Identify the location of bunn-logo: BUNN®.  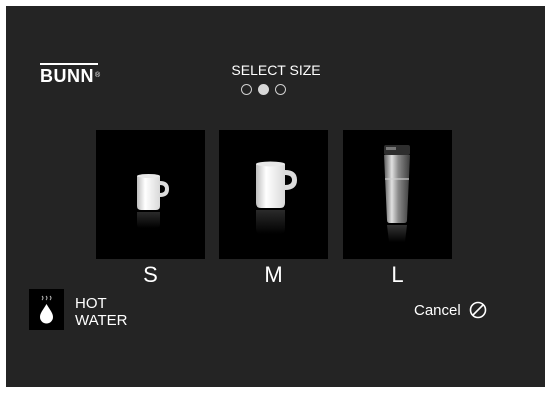
(70, 74).